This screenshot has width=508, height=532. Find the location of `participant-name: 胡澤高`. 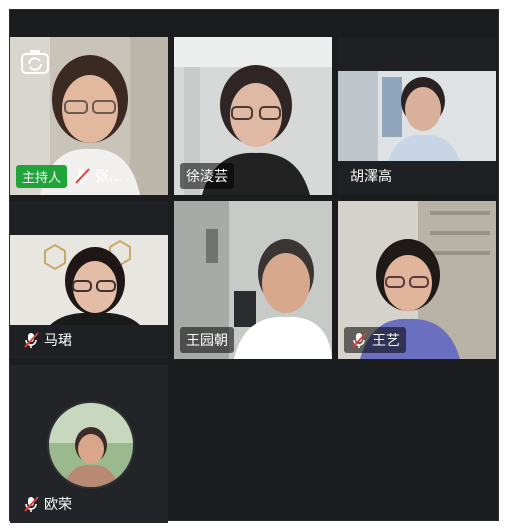

participant-name: 胡澤高 is located at coordinates (371, 177).